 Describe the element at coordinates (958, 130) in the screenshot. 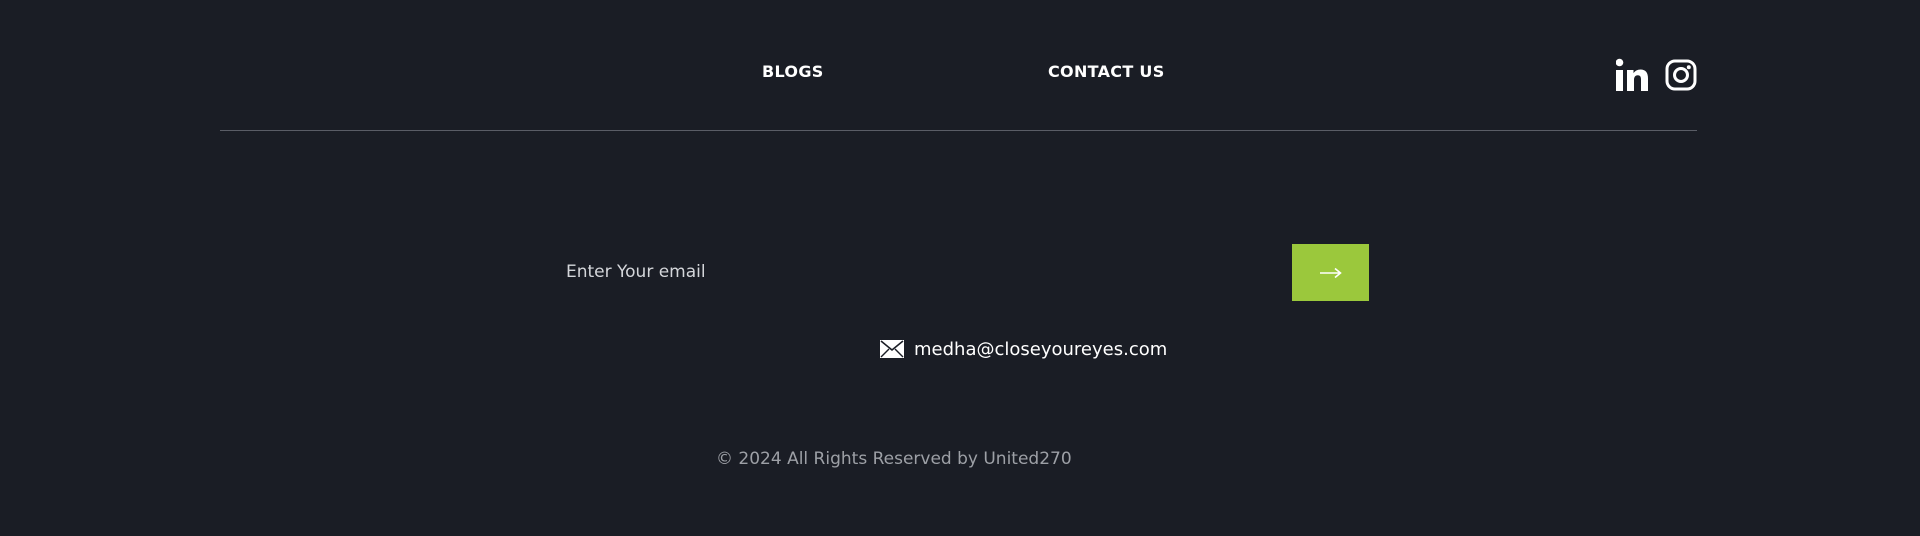

I see `footer-divider` at that location.